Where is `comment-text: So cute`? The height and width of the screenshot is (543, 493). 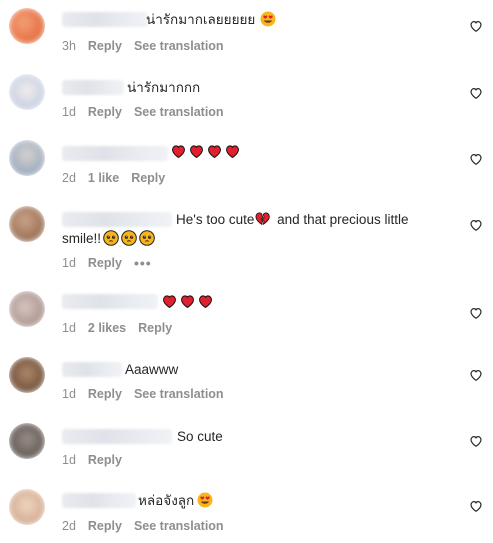
comment-text: So cute is located at coordinates (200, 436).